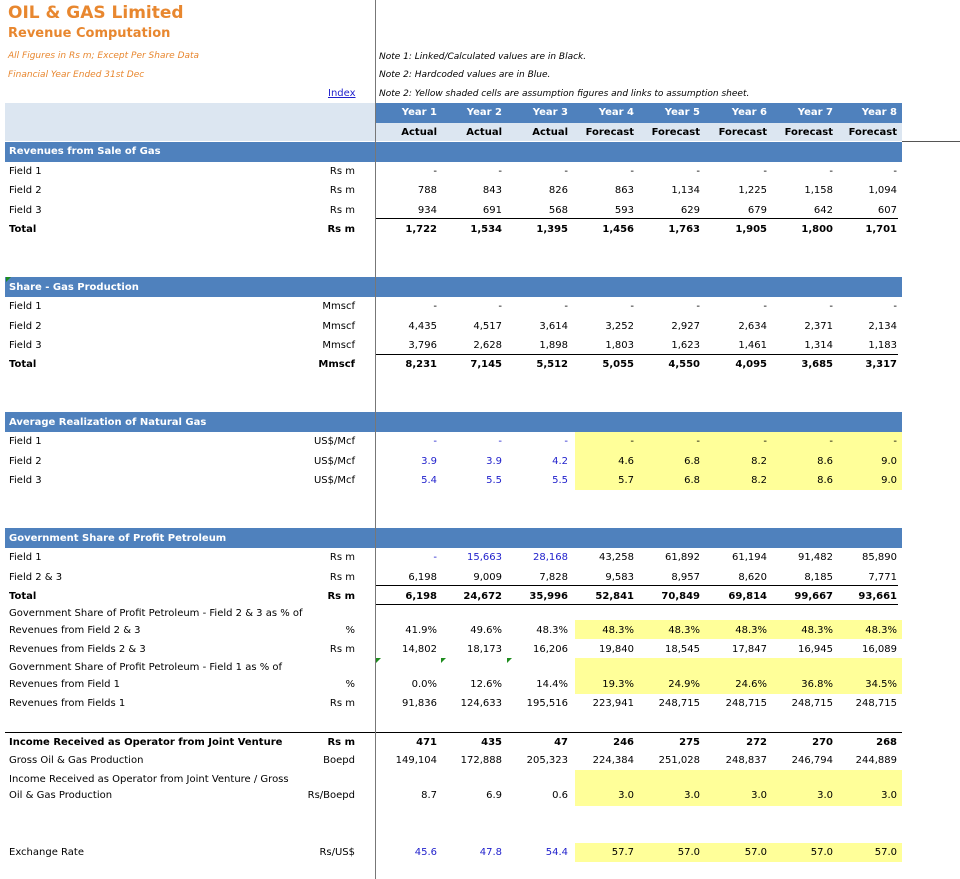  What do you see at coordinates (867, 326) in the screenshot?
I see `cell-value: 2,134` at bounding box center [867, 326].